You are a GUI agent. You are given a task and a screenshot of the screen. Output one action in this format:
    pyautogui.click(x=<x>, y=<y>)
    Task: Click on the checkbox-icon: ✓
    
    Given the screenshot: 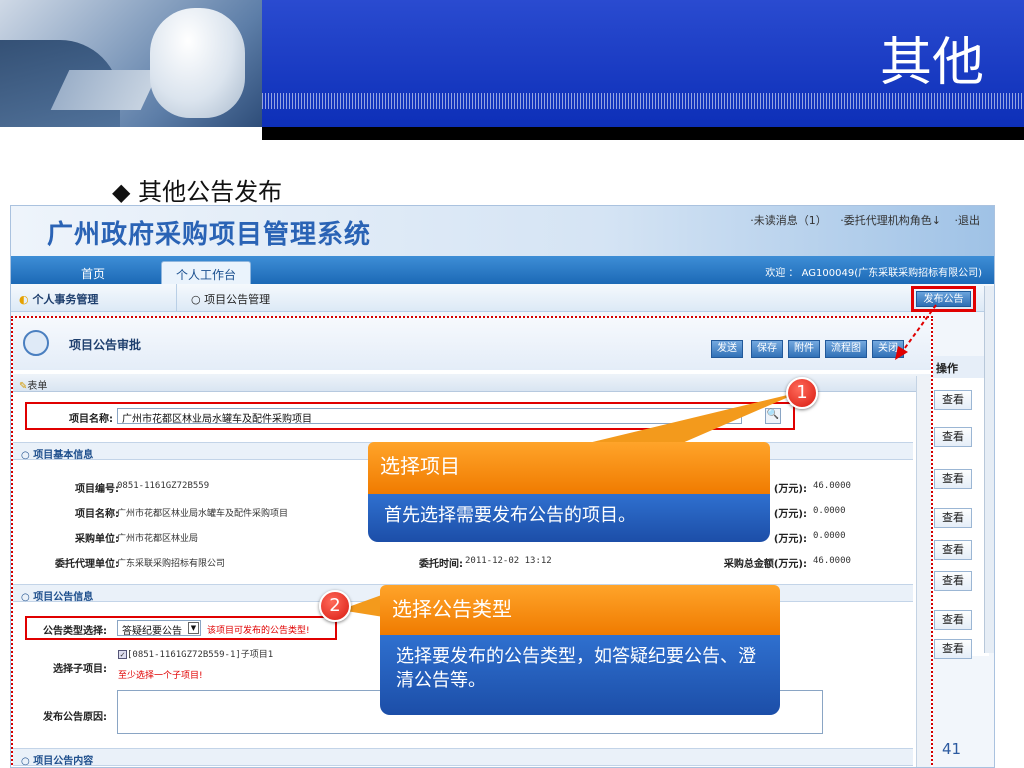 What is the action you would take?
    pyautogui.click(x=122, y=654)
    